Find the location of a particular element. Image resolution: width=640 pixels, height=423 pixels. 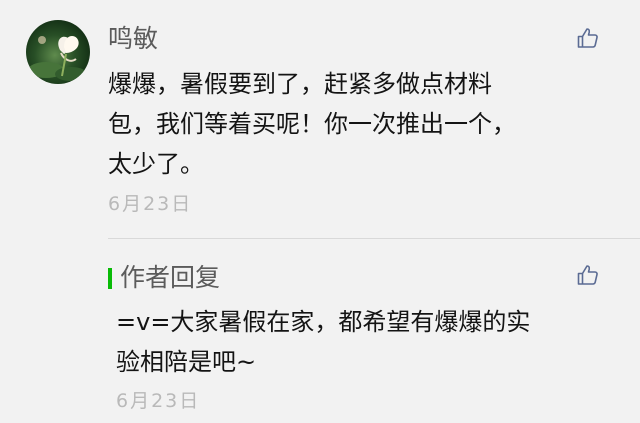

reply-text-line: 验相陪是吧~ is located at coordinates (186, 362).